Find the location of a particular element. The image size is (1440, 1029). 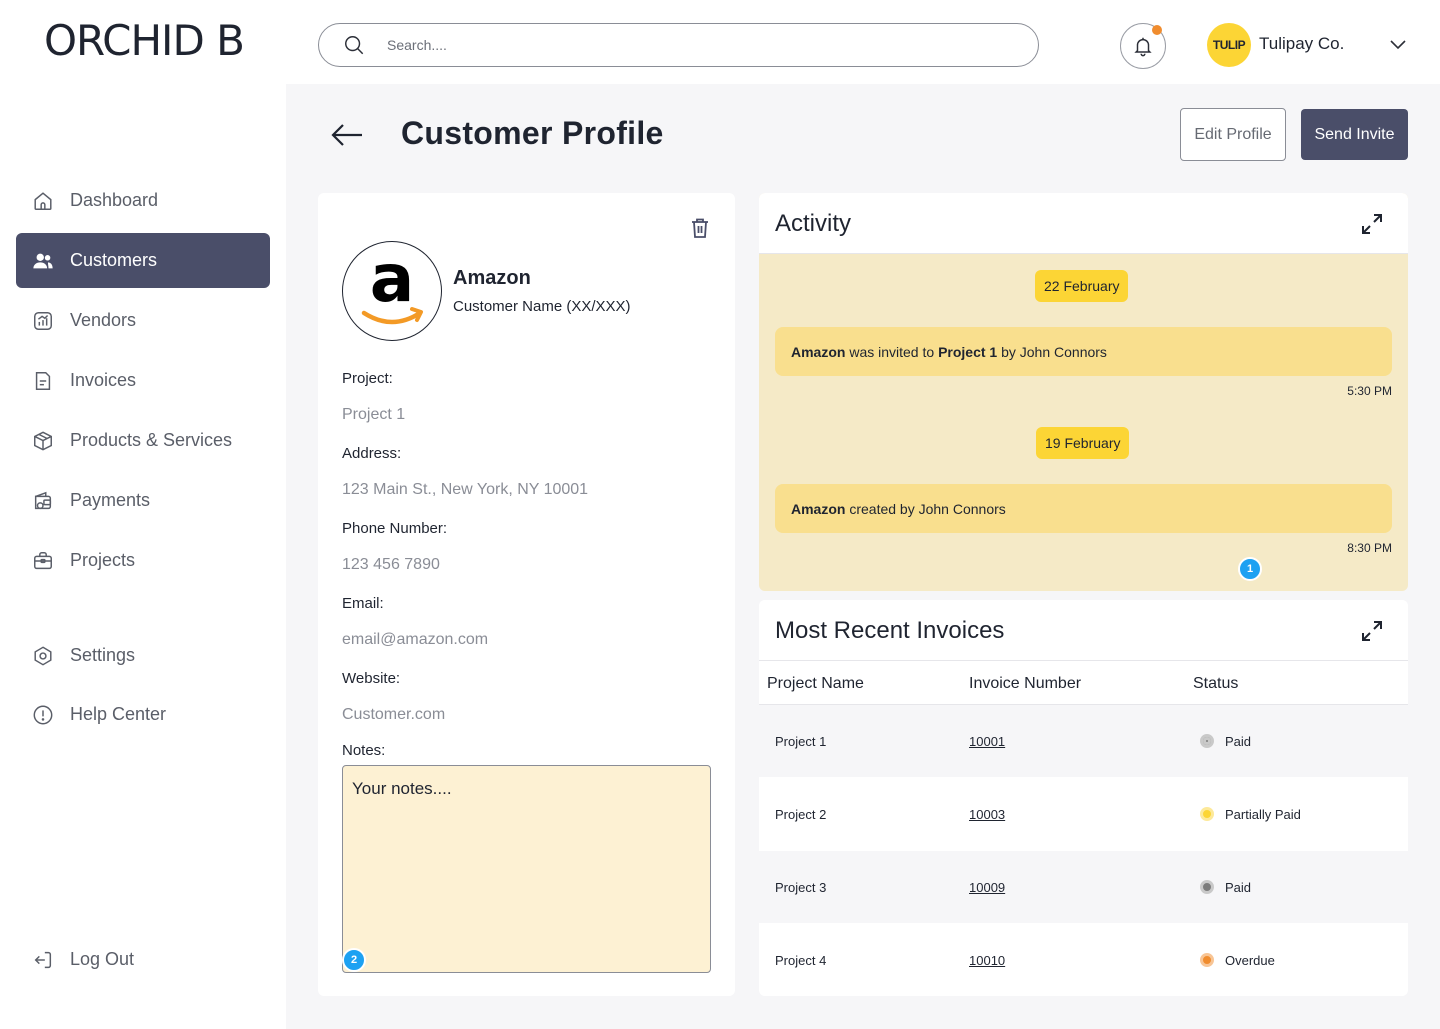

box-icon is located at coordinates (43, 440).